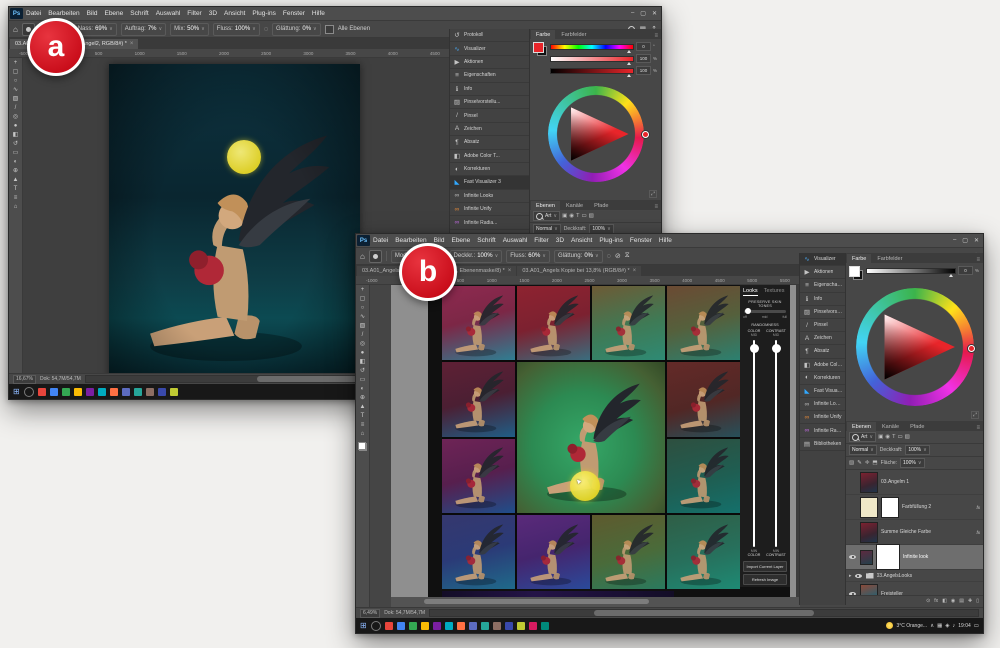  What do you see at coordinates (547, 216) in the screenshot?
I see `layer-filter-select: Art ∨` at bounding box center [547, 216].